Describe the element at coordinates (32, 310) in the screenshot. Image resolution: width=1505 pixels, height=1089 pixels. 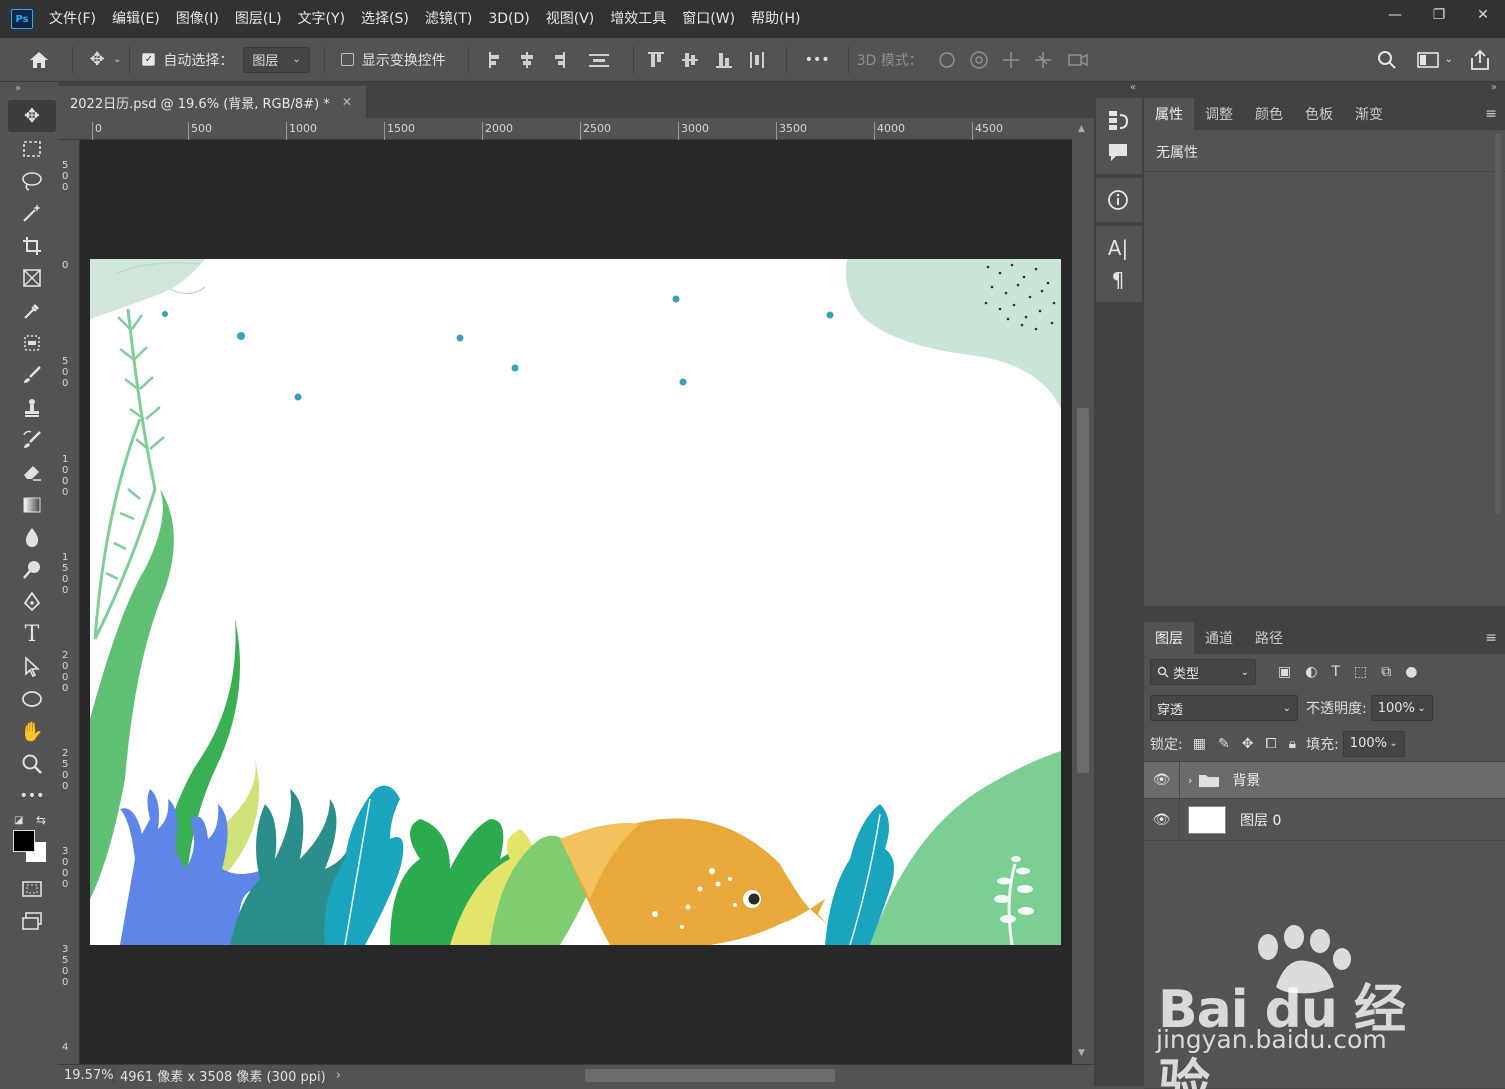
I see `eyedropper-tool` at that location.